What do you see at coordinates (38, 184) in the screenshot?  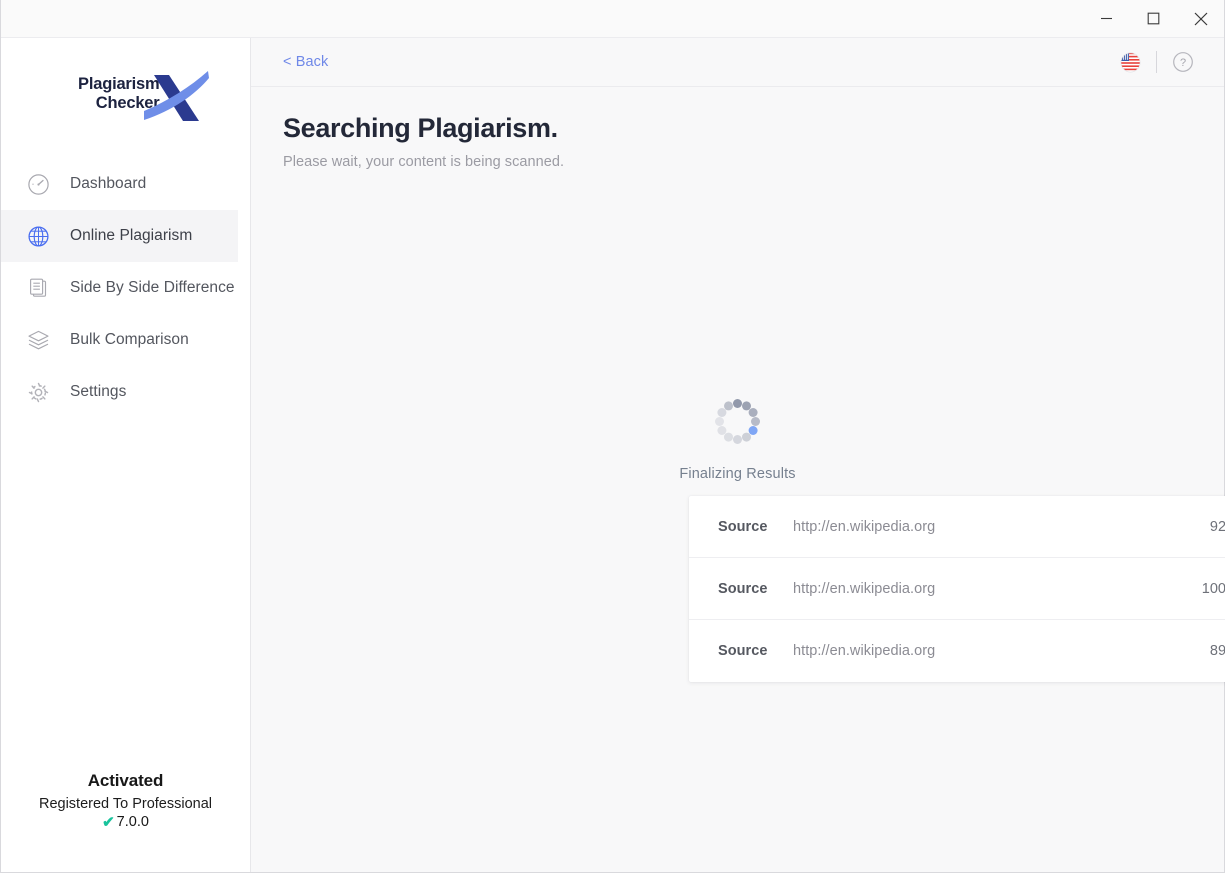 I see `dashboard-gauge-icon` at bounding box center [38, 184].